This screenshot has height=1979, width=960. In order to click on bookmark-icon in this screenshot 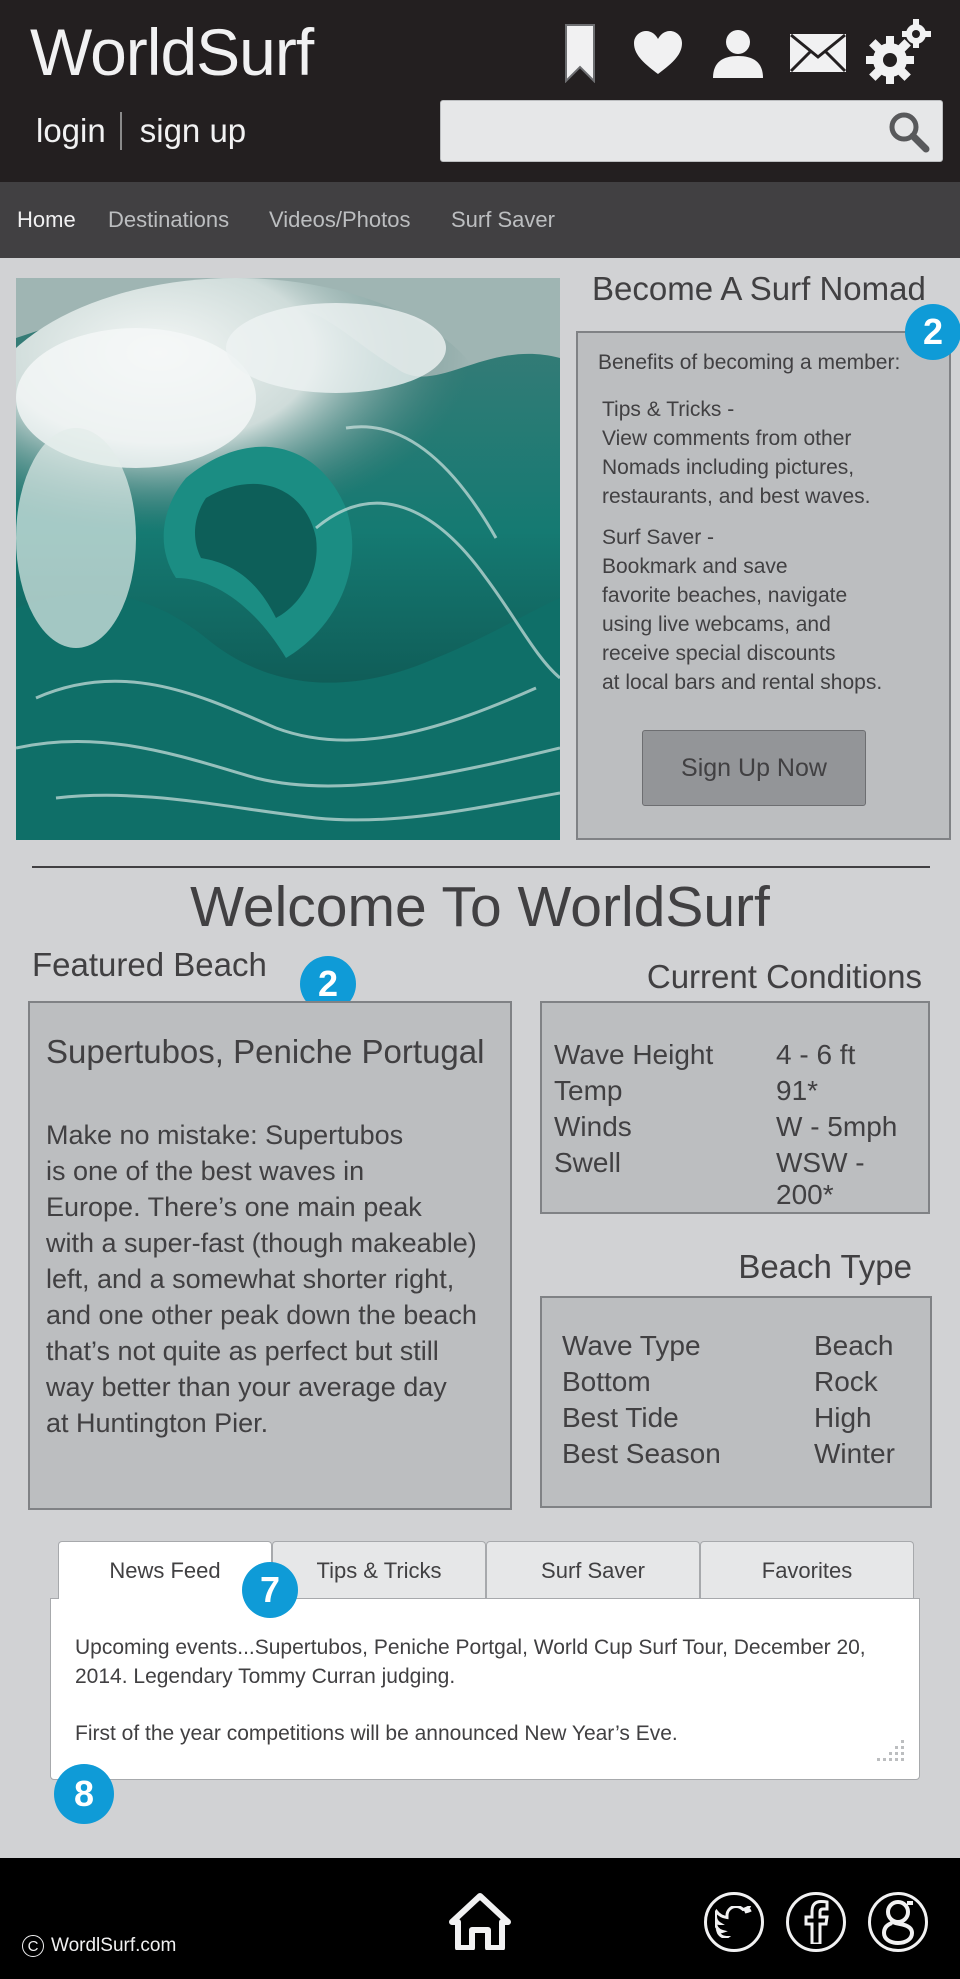, I will do `click(580, 53)`.